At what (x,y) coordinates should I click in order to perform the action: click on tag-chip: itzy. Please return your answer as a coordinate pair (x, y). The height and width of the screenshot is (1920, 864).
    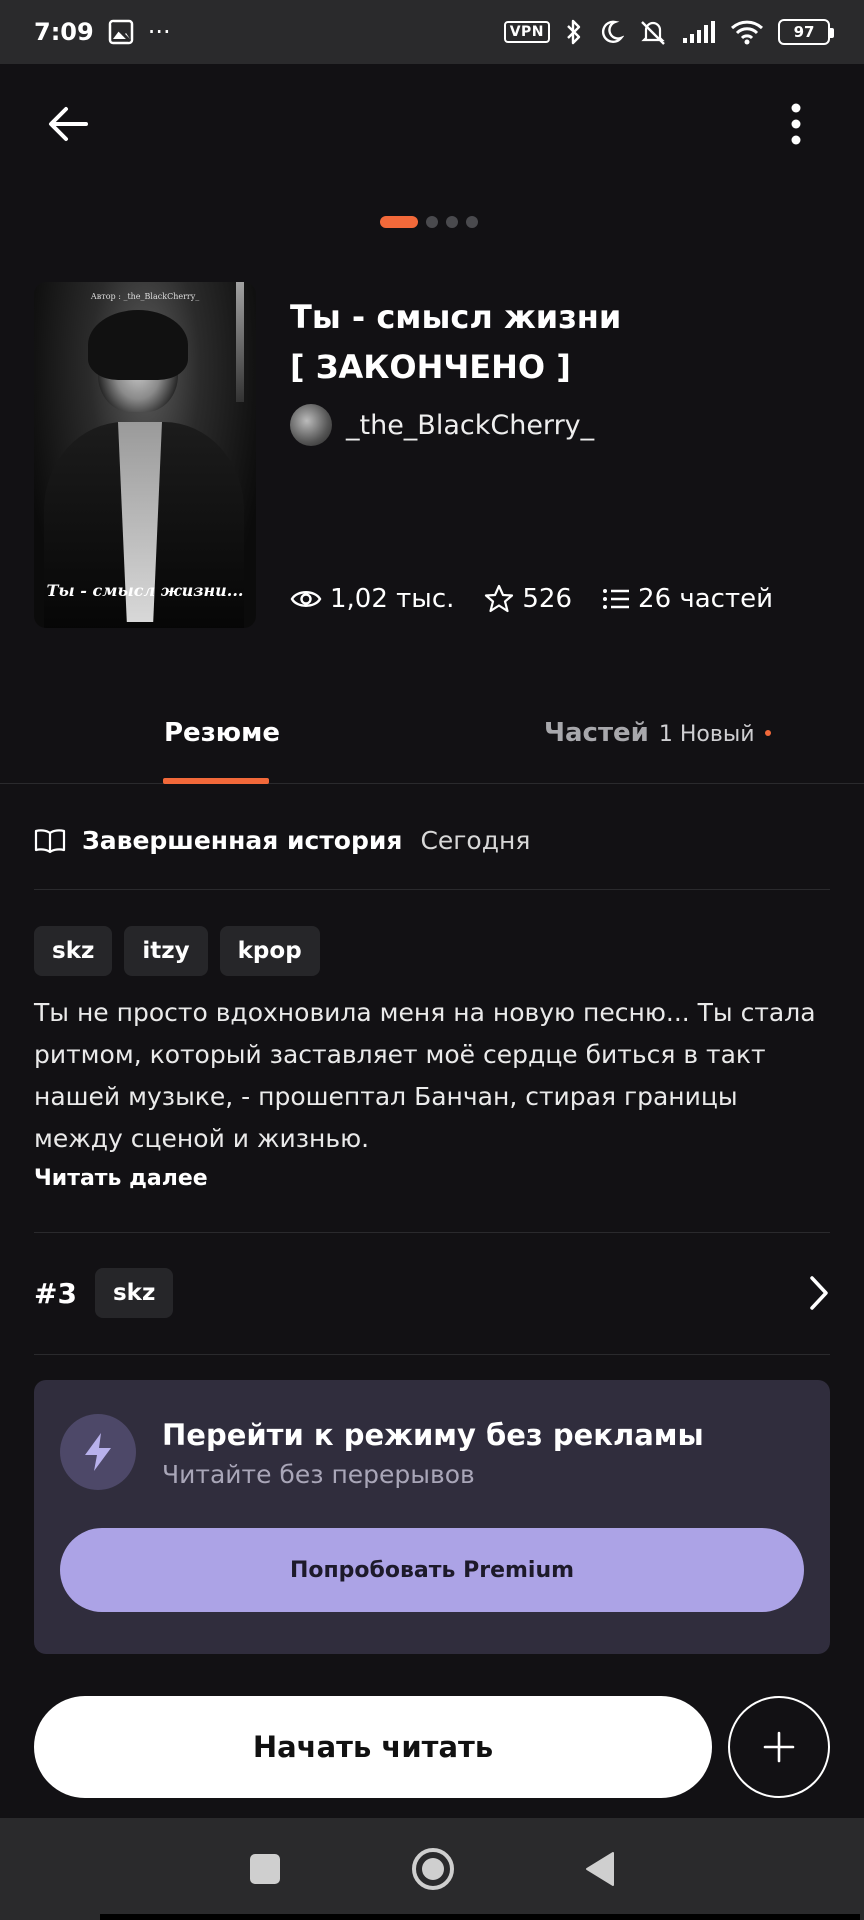
    Looking at the image, I should click on (166, 951).